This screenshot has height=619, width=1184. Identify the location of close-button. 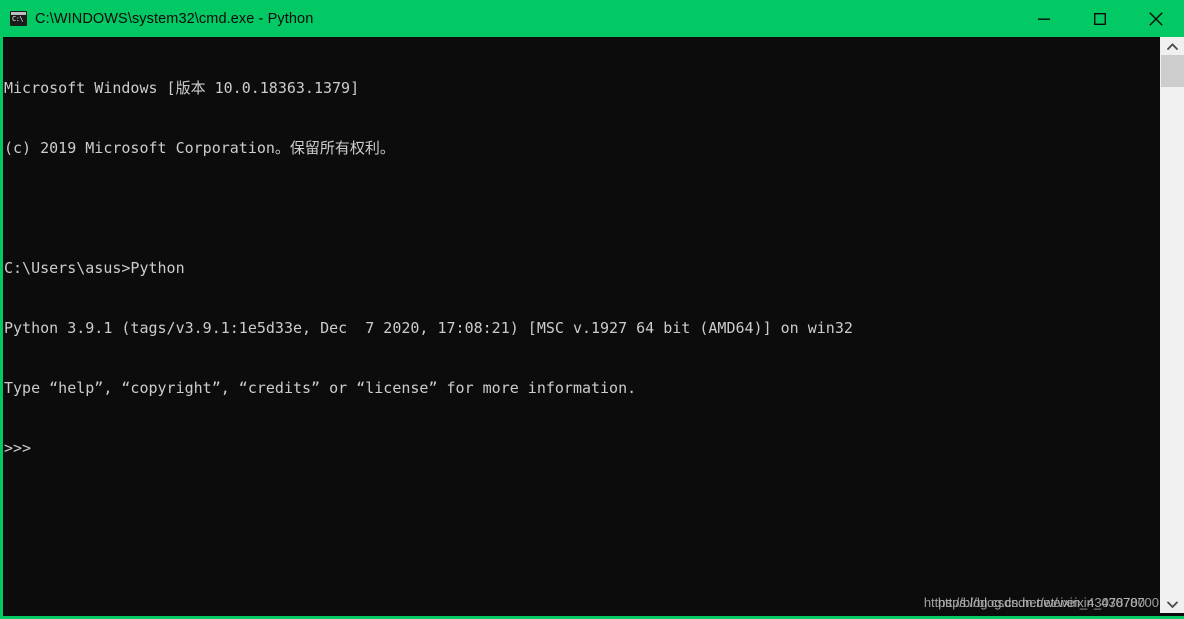
(1156, 18).